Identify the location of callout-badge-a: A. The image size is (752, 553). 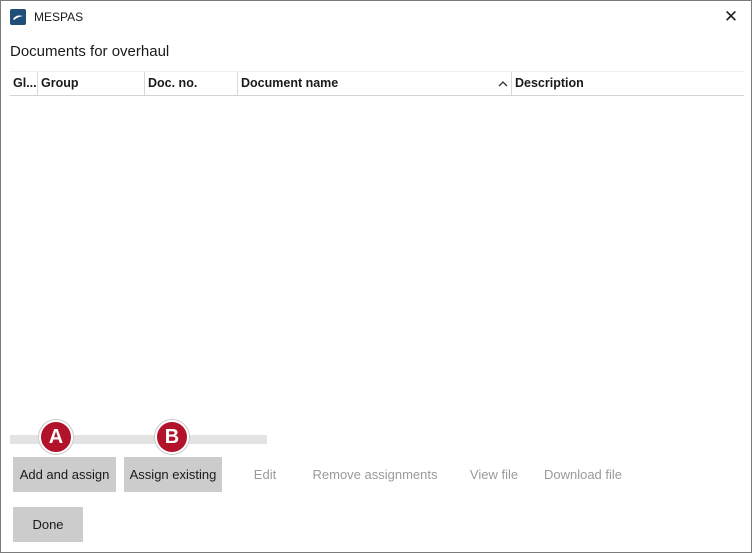
(56, 437).